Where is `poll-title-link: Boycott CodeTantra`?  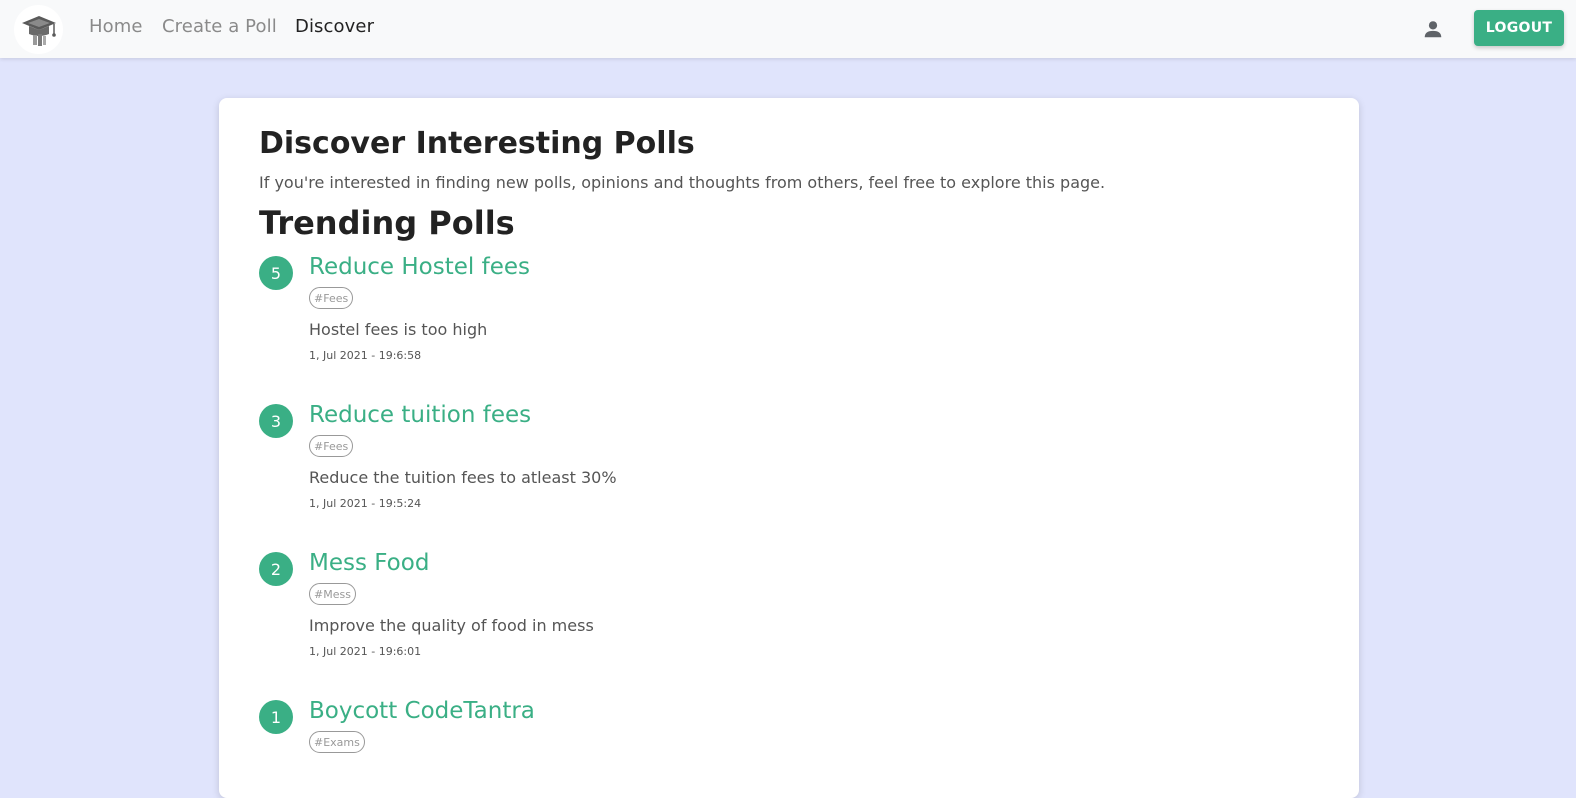
poll-title-link: Boycott CodeTantra is located at coordinates (422, 711).